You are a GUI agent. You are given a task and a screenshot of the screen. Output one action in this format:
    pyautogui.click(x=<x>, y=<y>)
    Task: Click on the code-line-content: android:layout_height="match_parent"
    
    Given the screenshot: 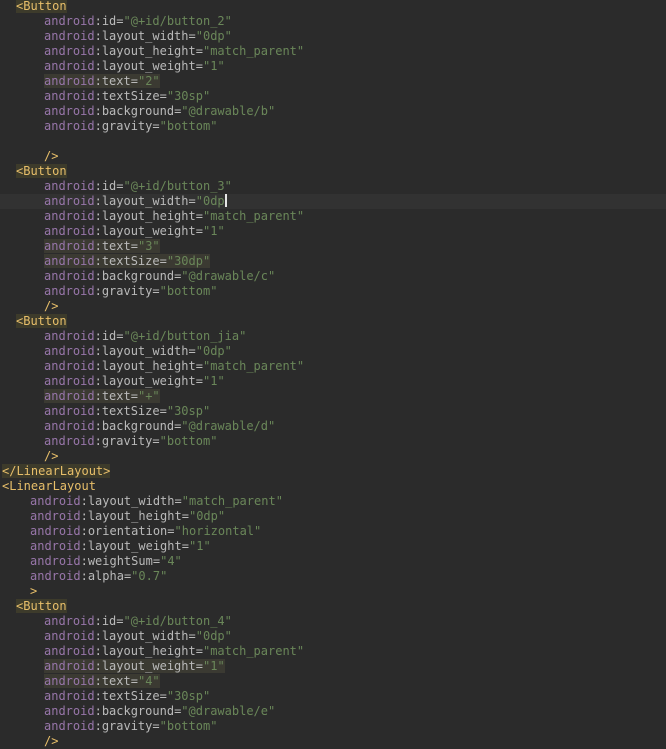 What is the action you would take?
    pyautogui.click(x=174, y=51)
    